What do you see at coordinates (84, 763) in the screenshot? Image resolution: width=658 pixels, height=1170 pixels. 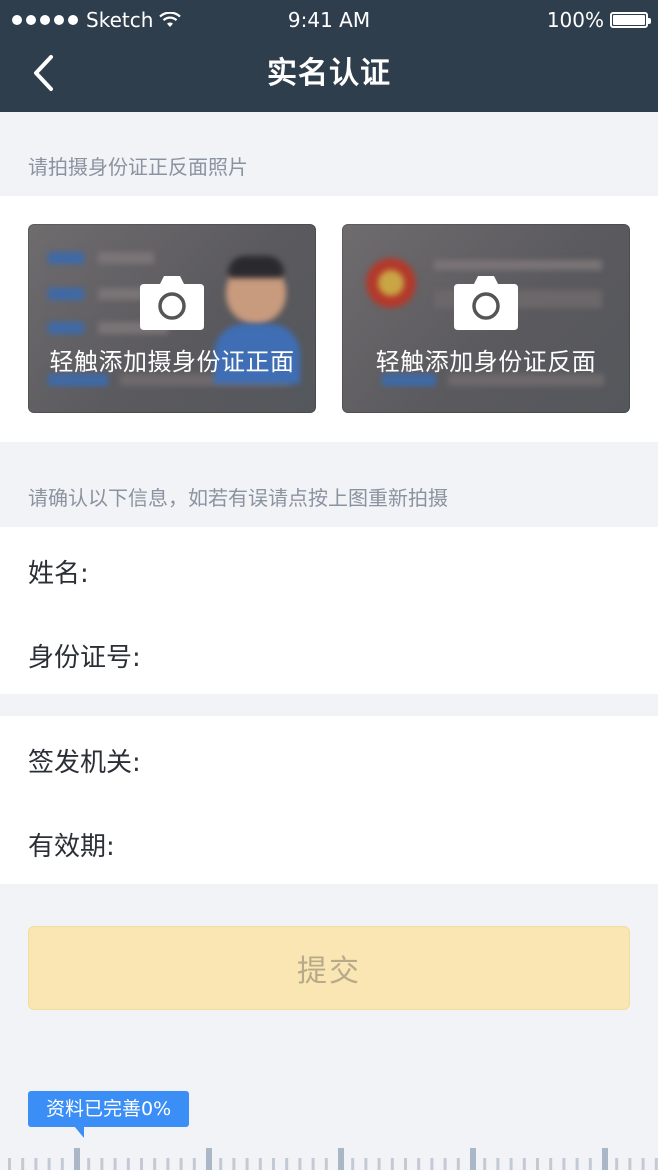 I see `issuer-field-label: 签发机关:` at bounding box center [84, 763].